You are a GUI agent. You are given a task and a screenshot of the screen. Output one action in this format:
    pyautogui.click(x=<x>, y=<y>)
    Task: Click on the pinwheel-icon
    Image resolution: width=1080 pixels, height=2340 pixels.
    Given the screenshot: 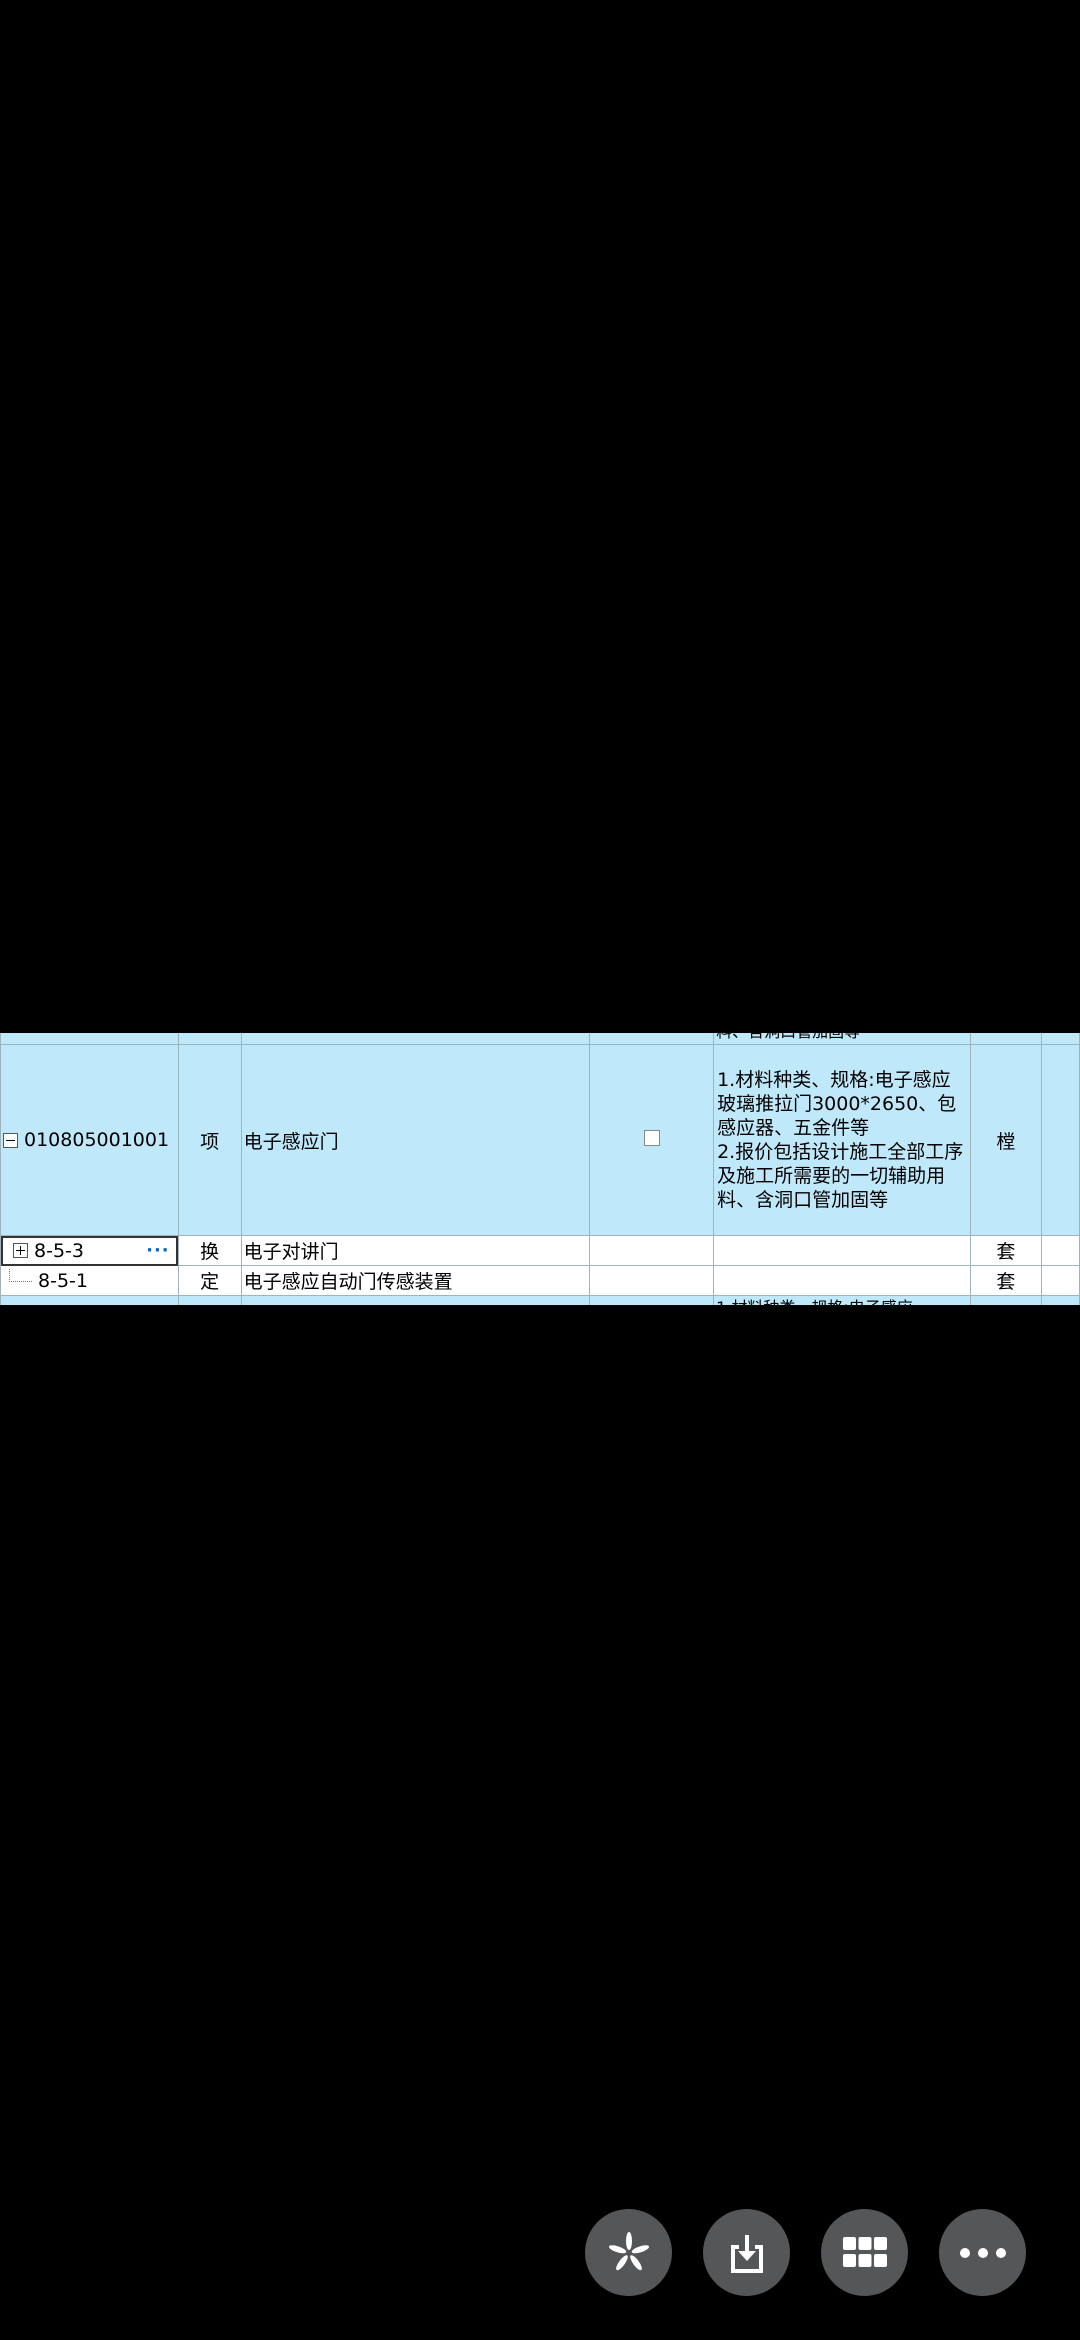 What is the action you would take?
    pyautogui.click(x=628, y=2250)
    